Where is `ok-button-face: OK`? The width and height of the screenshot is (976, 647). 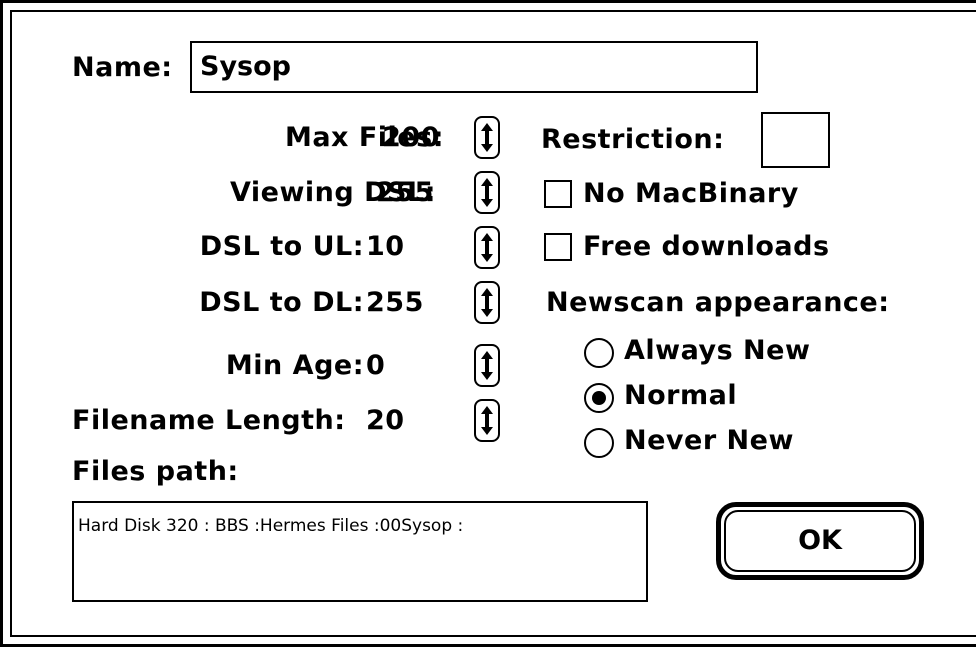
ok-button-face: OK is located at coordinates (820, 541).